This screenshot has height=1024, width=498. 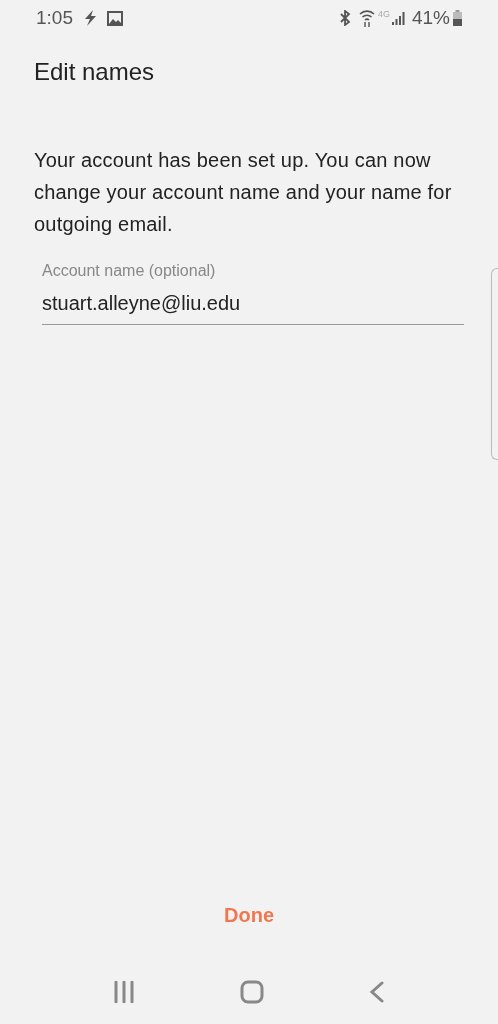 What do you see at coordinates (123, 992) in the screenshot?
I see `recent-apps-icon` at bounding box center [123, 992].